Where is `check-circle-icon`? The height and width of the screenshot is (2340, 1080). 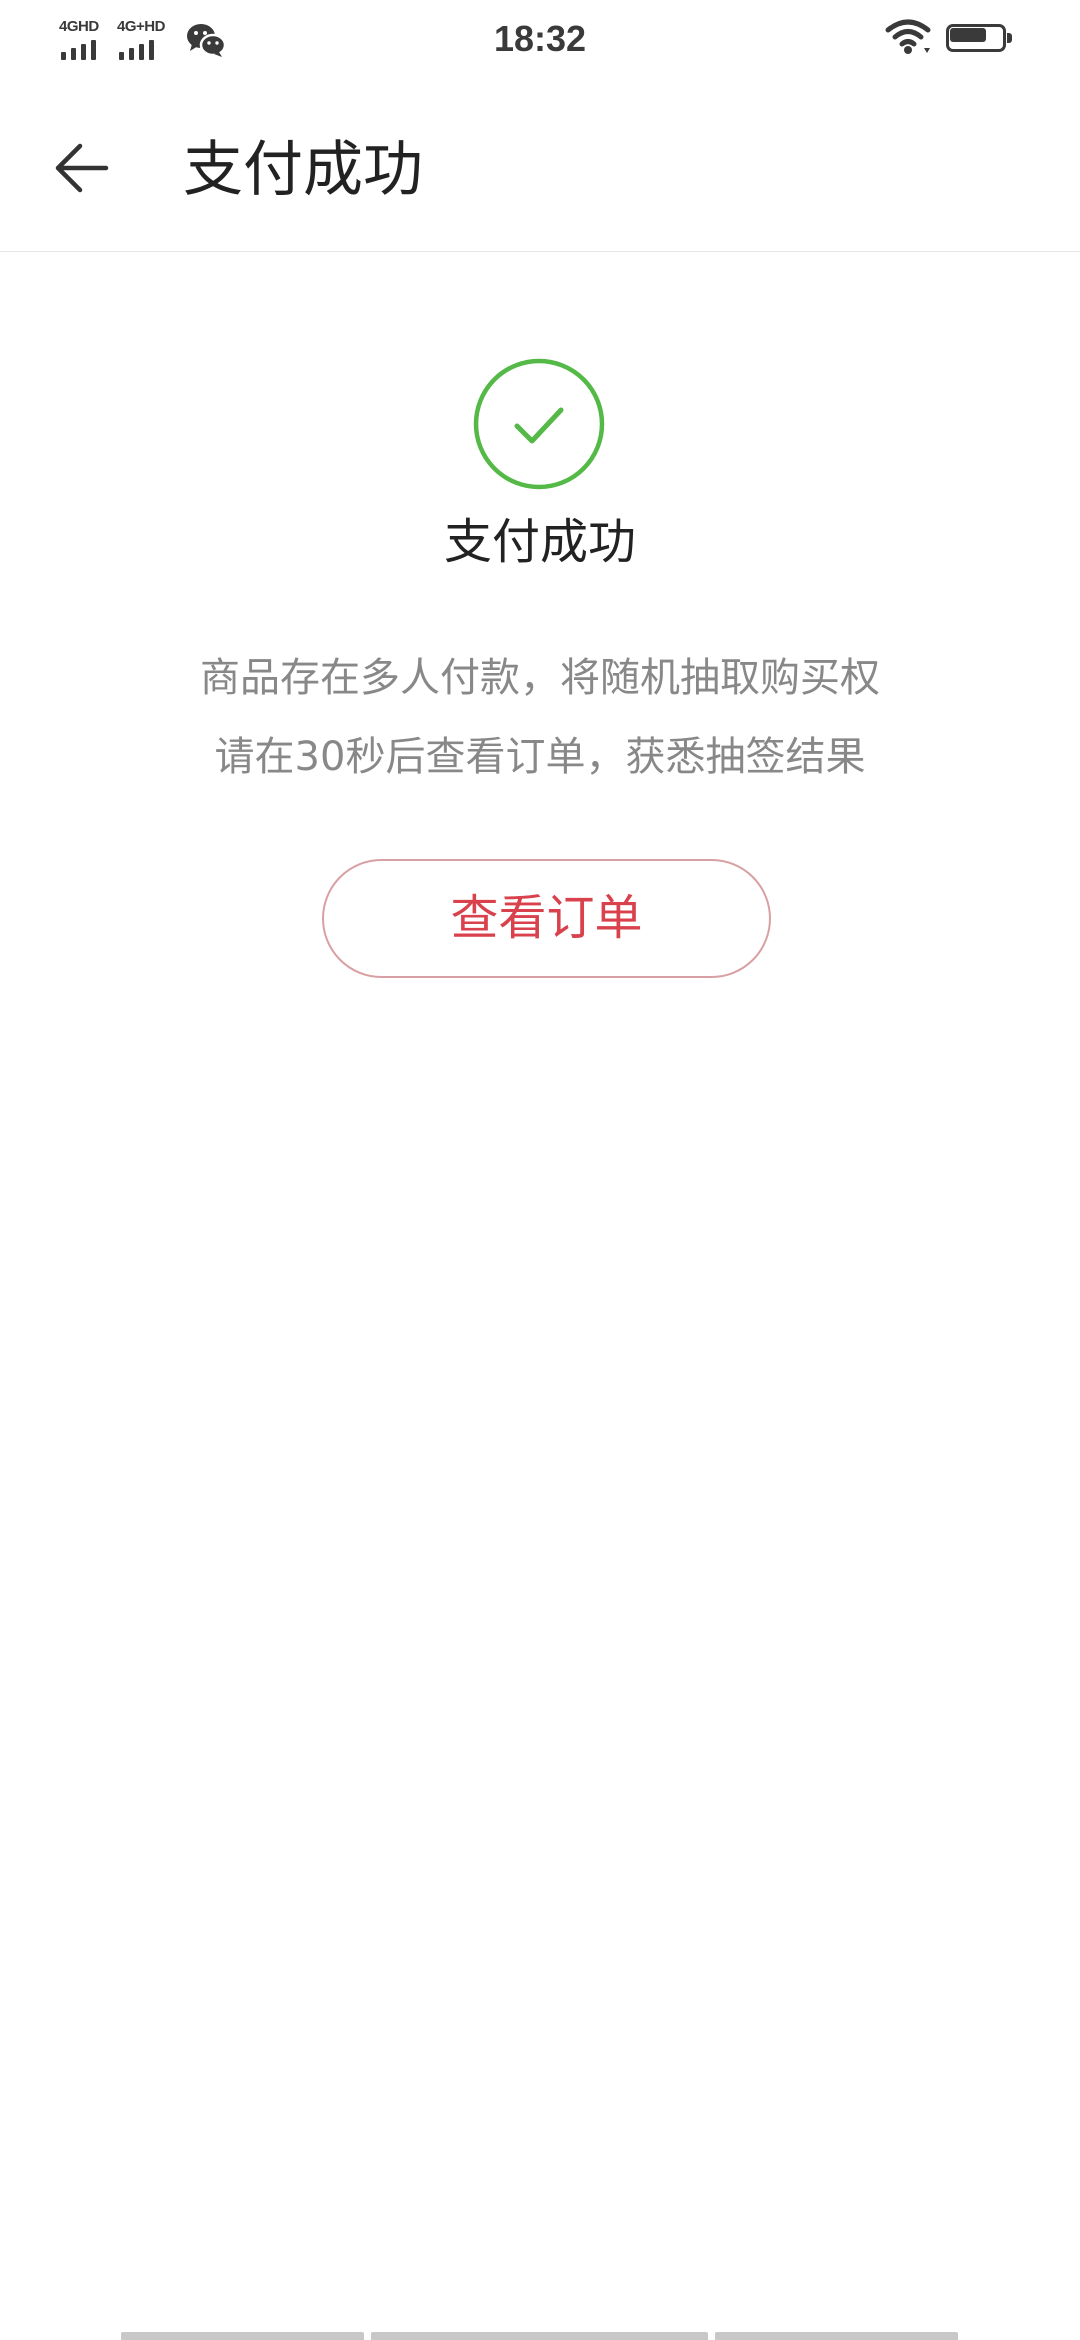 check-circle-icon is located at coordinates (539, 424).